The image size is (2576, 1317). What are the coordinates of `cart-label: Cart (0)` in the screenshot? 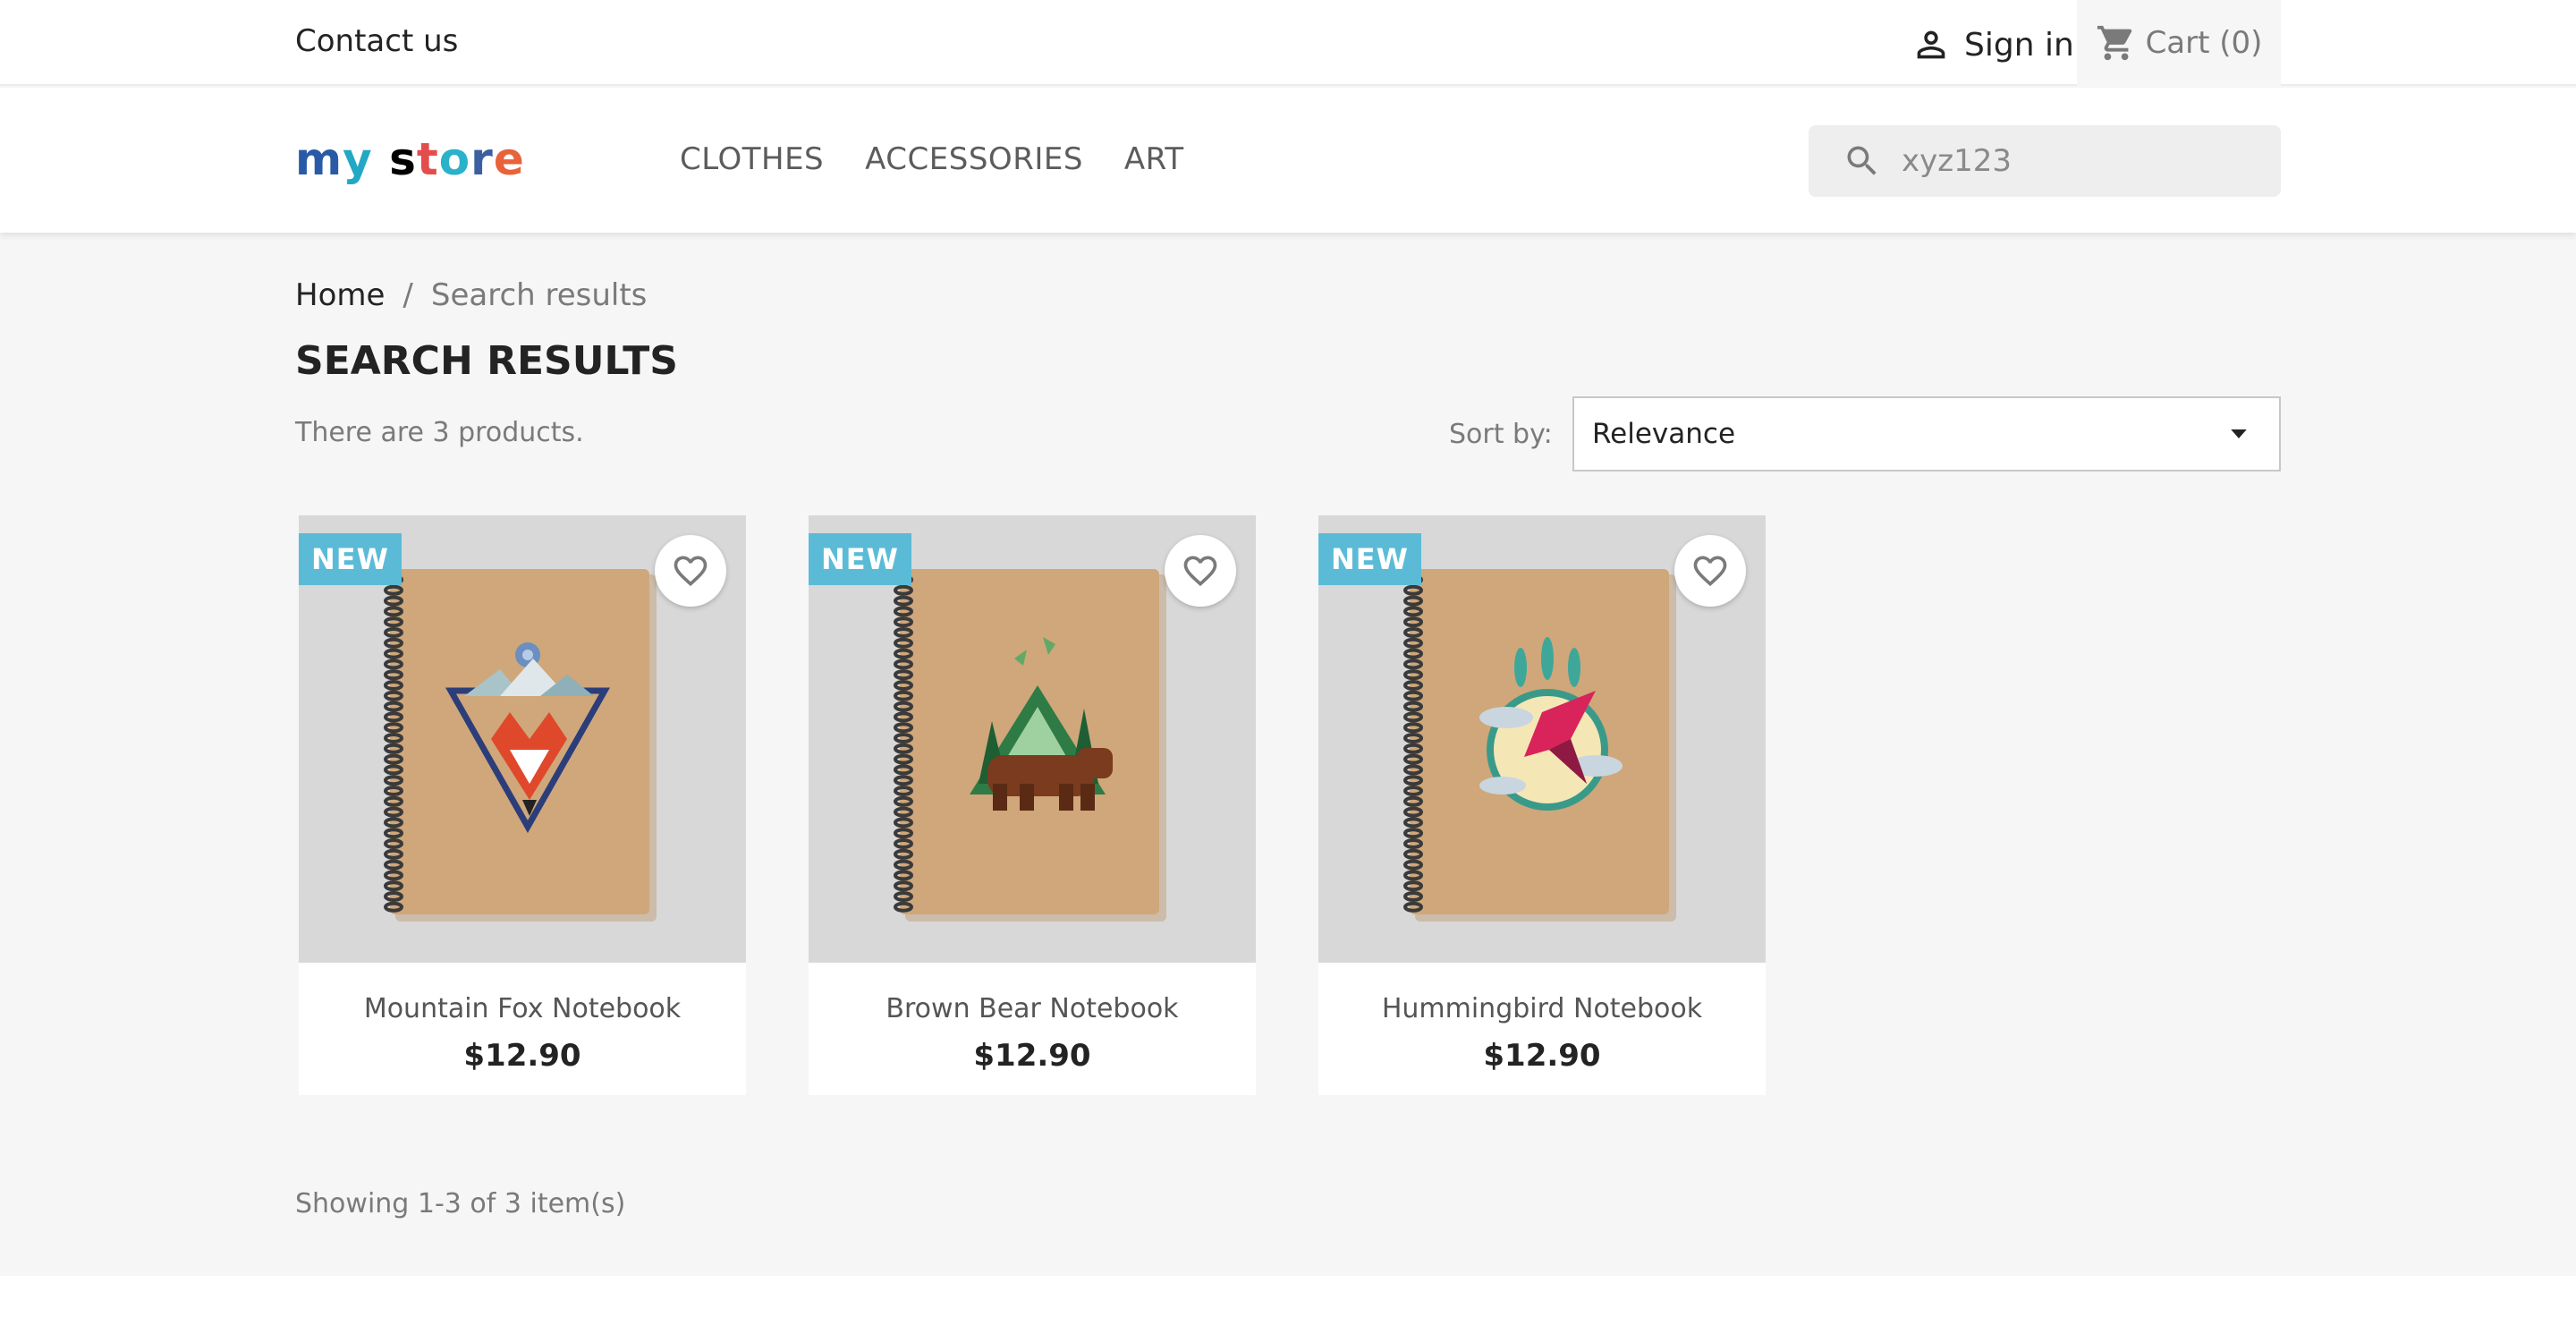 It's located at (2204, 43).